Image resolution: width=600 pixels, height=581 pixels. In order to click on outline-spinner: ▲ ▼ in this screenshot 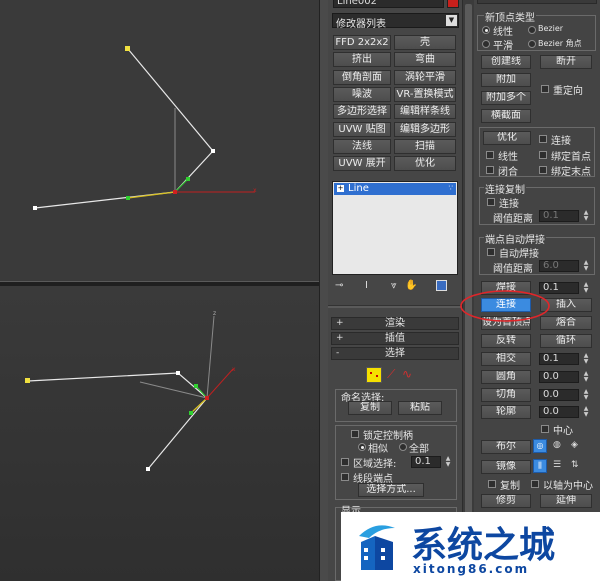, I will do `click(586, 412)`.